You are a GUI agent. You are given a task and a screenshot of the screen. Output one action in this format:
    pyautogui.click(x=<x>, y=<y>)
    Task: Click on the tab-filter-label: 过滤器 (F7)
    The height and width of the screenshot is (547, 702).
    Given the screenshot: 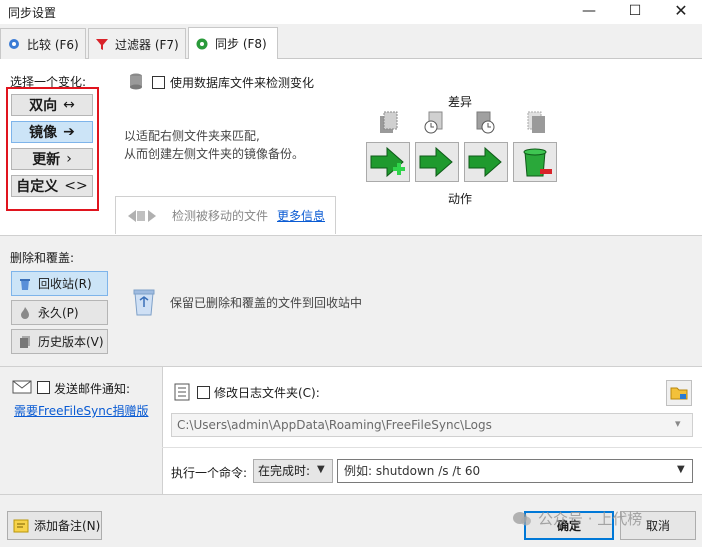 What is the action you would take?
    pyautogui.click(x=147, y=44)
    